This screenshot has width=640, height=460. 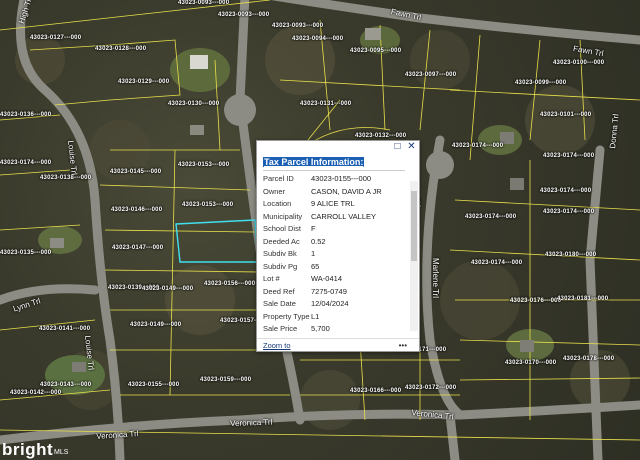 I want to click on attribute-row: Municipality CARROLL VALLEY, so click(x=335, y=216).